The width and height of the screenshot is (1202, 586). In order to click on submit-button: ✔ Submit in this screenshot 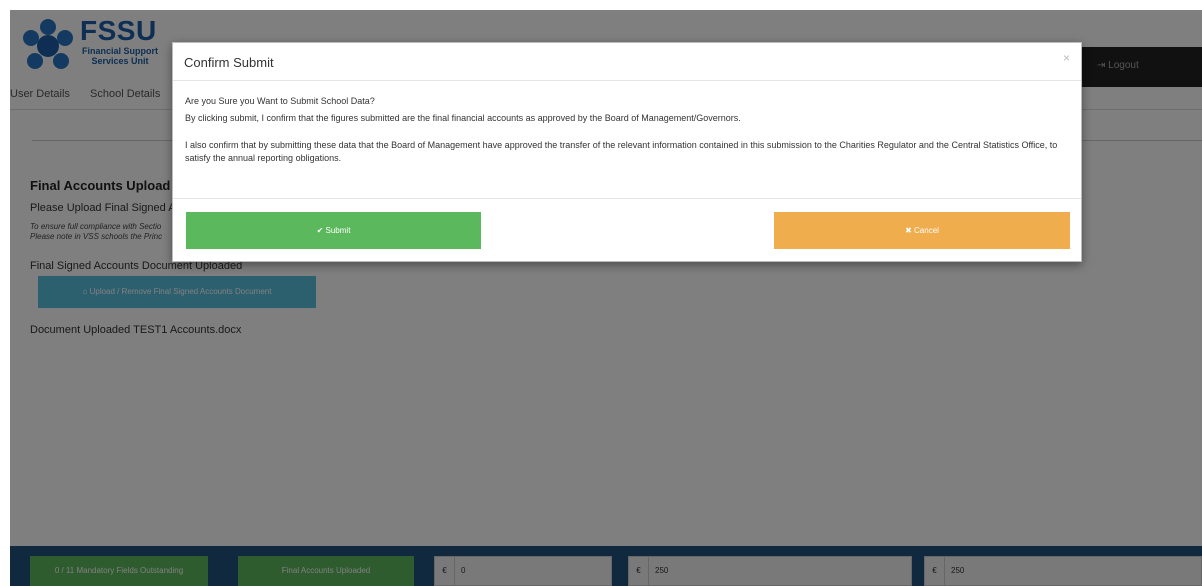, I will do `click(333, 230)`.